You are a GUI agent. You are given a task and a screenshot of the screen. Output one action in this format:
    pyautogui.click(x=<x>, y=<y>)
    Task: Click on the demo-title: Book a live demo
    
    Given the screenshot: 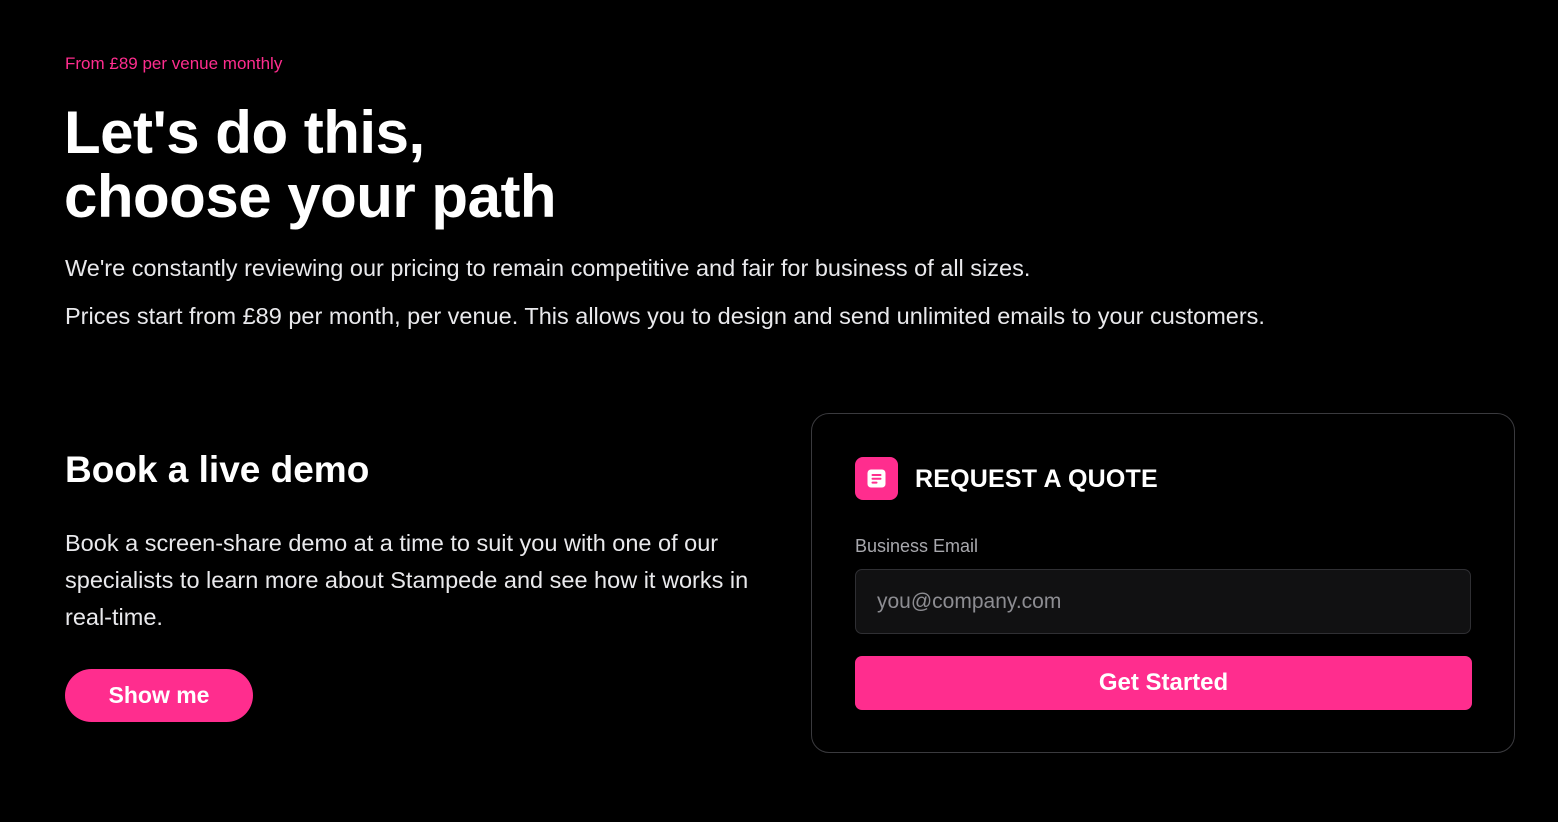 What is the action you would take?
    pyautogui.click(x=217, y=469)
    